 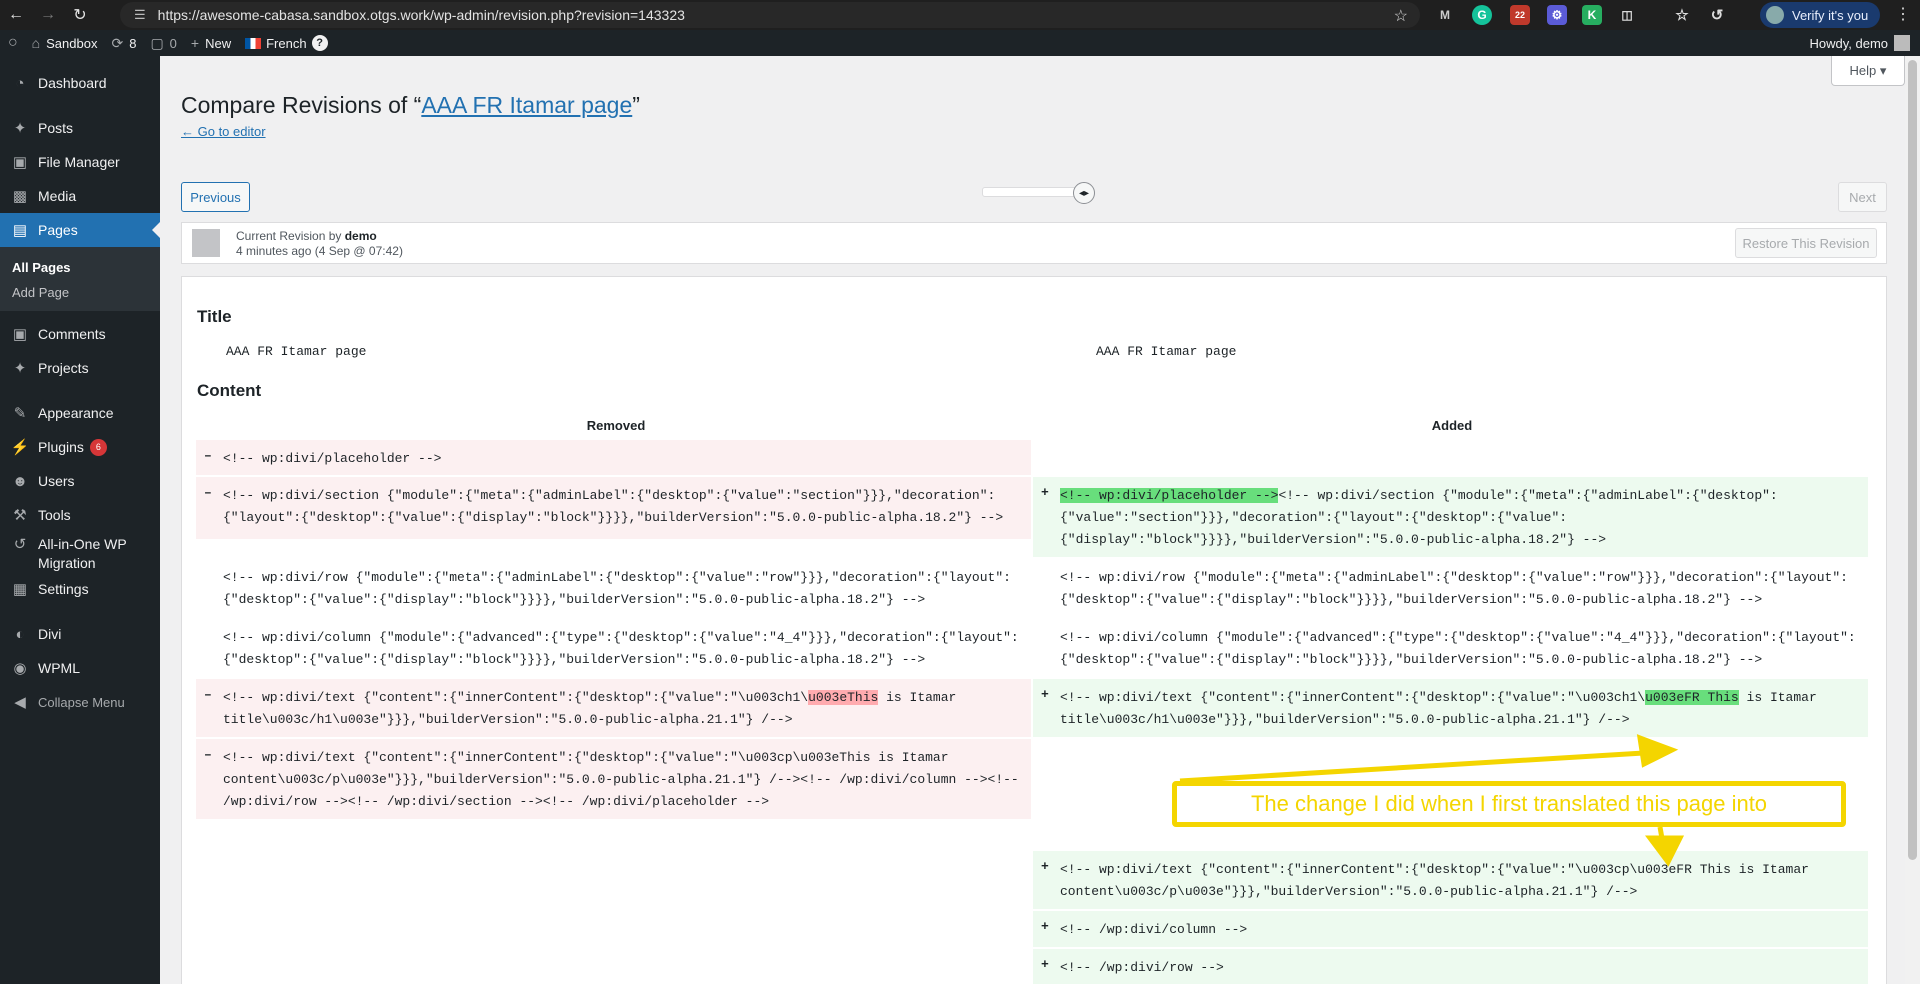 I want to click on back-icon: ←, so click(x=16, y=15).